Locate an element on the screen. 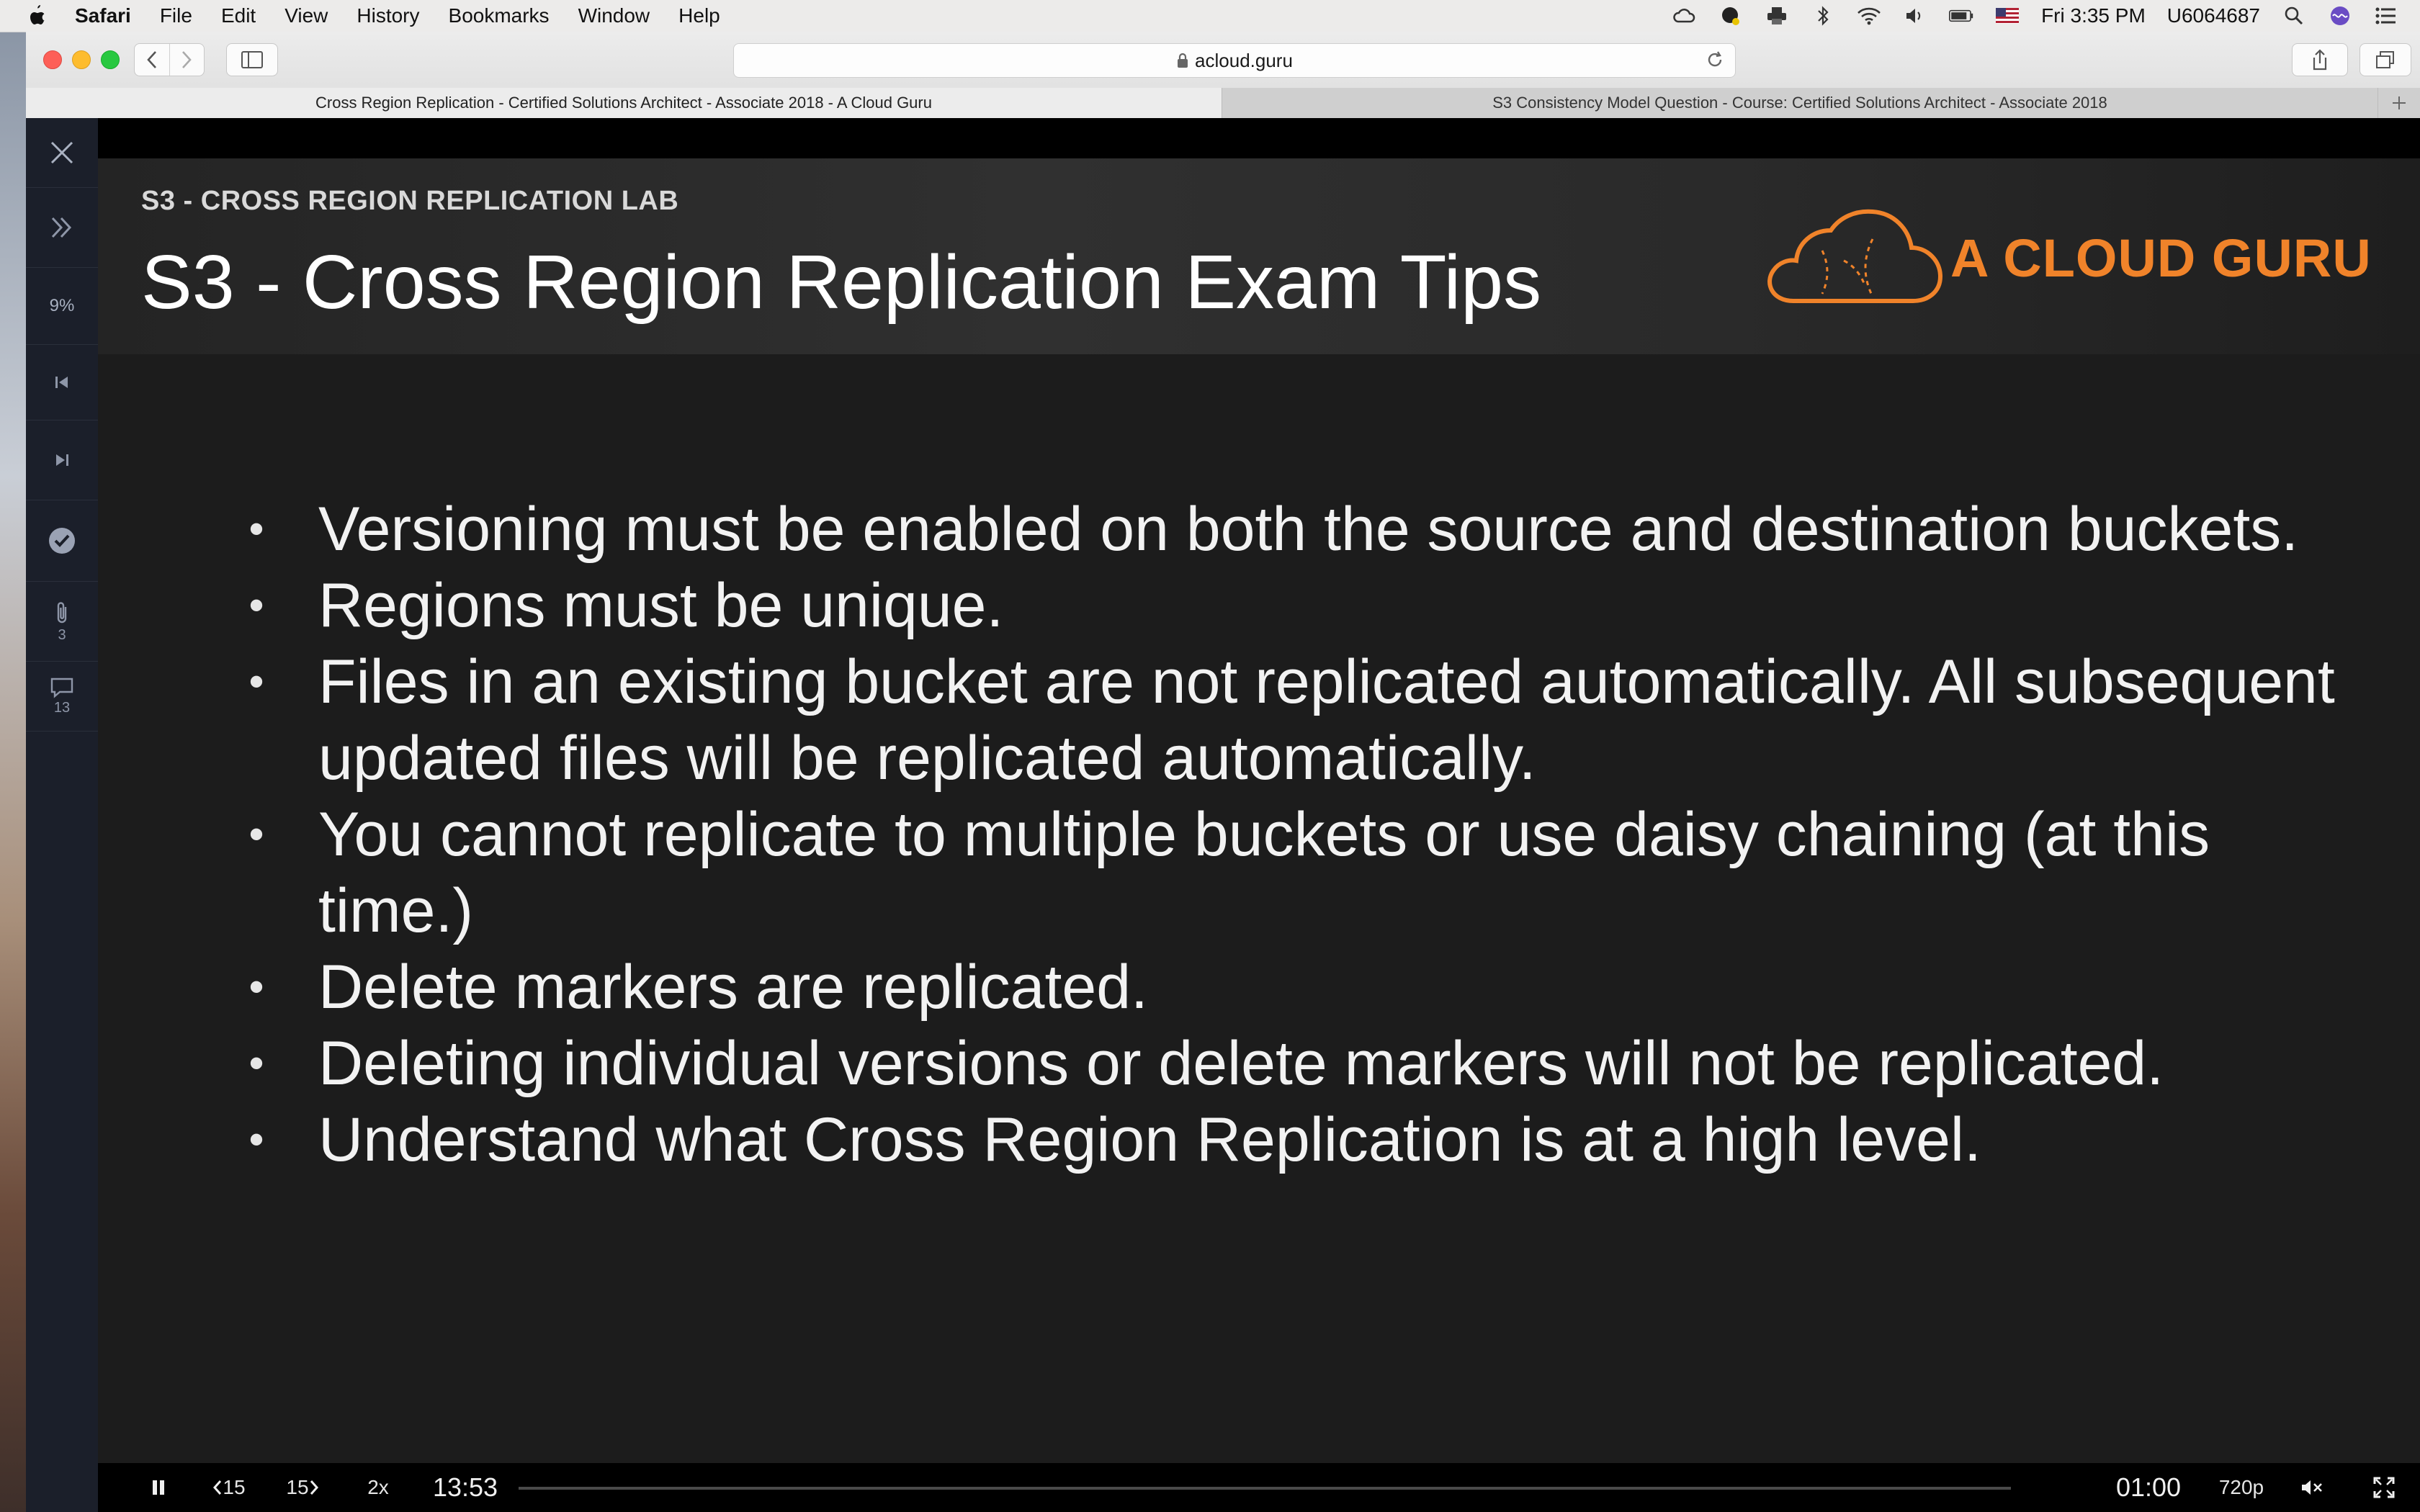 The width and height of the screenshot is (2420, 1512). menu-bookmarks: Bookmarks is located at coordinates (500, 15).